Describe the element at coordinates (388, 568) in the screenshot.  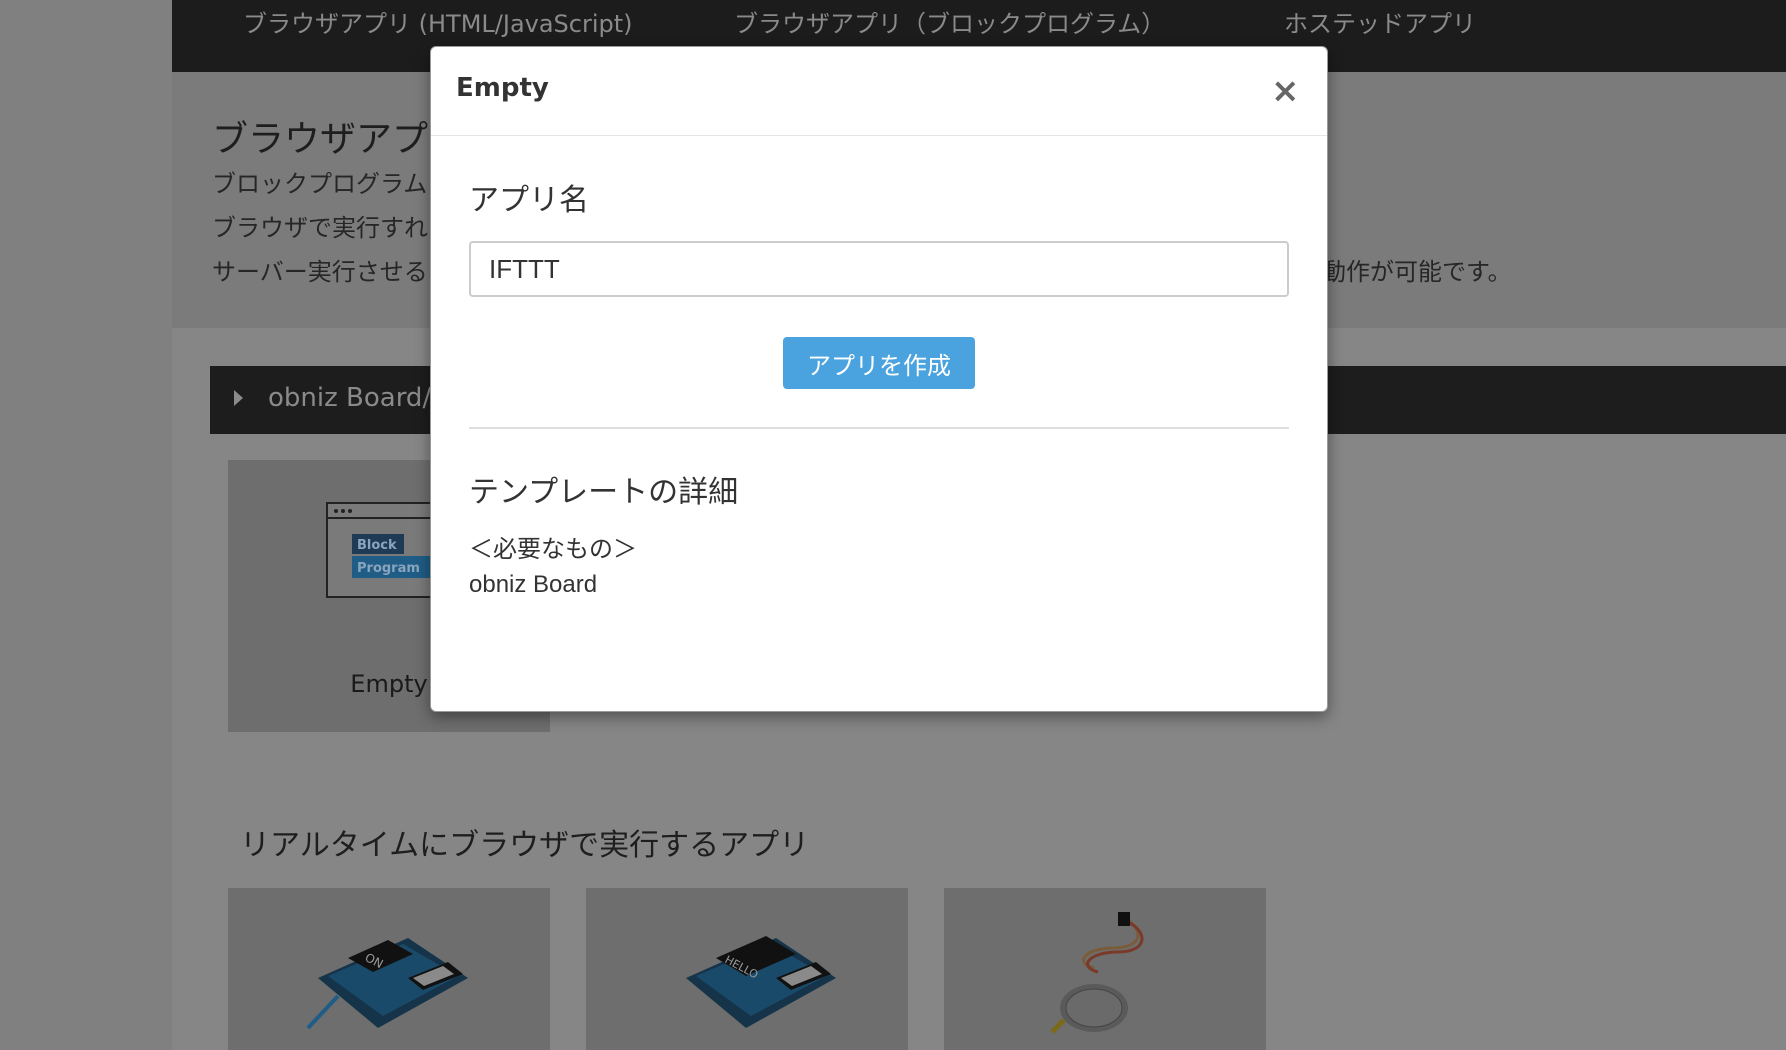
I see `program-icon-text: Program` at that location.